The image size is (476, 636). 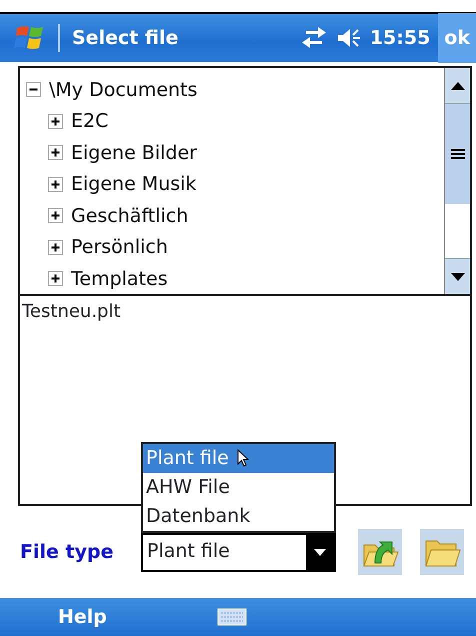 What do you see at coordinates (238, 487) in the screenshot?
I see `dropdown-option: AHW File` at bounding box center [238, 487].